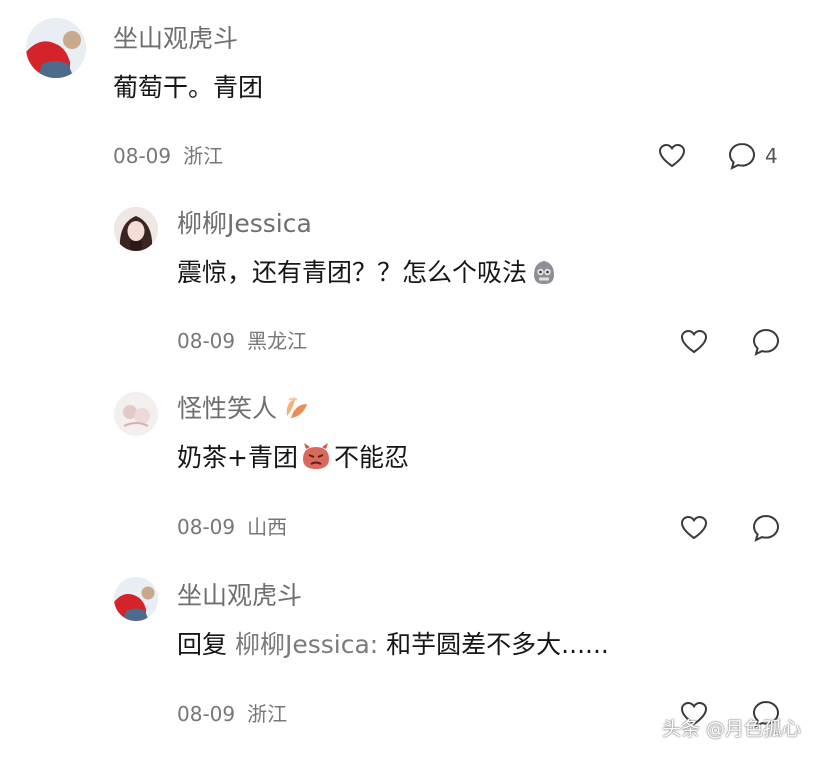 The height and width of the screenshot is (758, 834). I want to click on watermark: 头条 @月色孤心, so click(732, 729).